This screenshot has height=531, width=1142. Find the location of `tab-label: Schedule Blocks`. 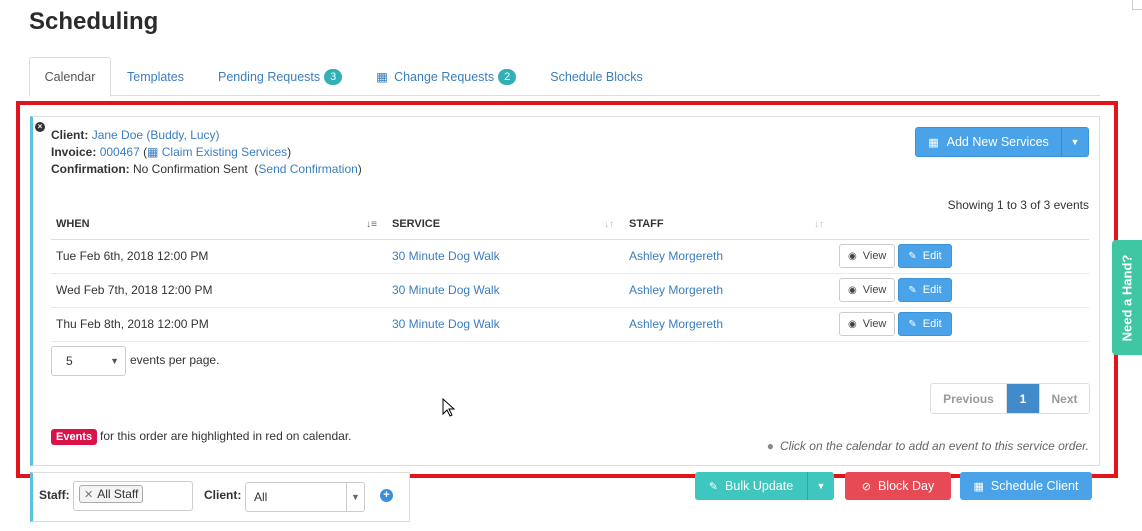

tab-label: Schedule Blocks is located at coordinates (596, 76).